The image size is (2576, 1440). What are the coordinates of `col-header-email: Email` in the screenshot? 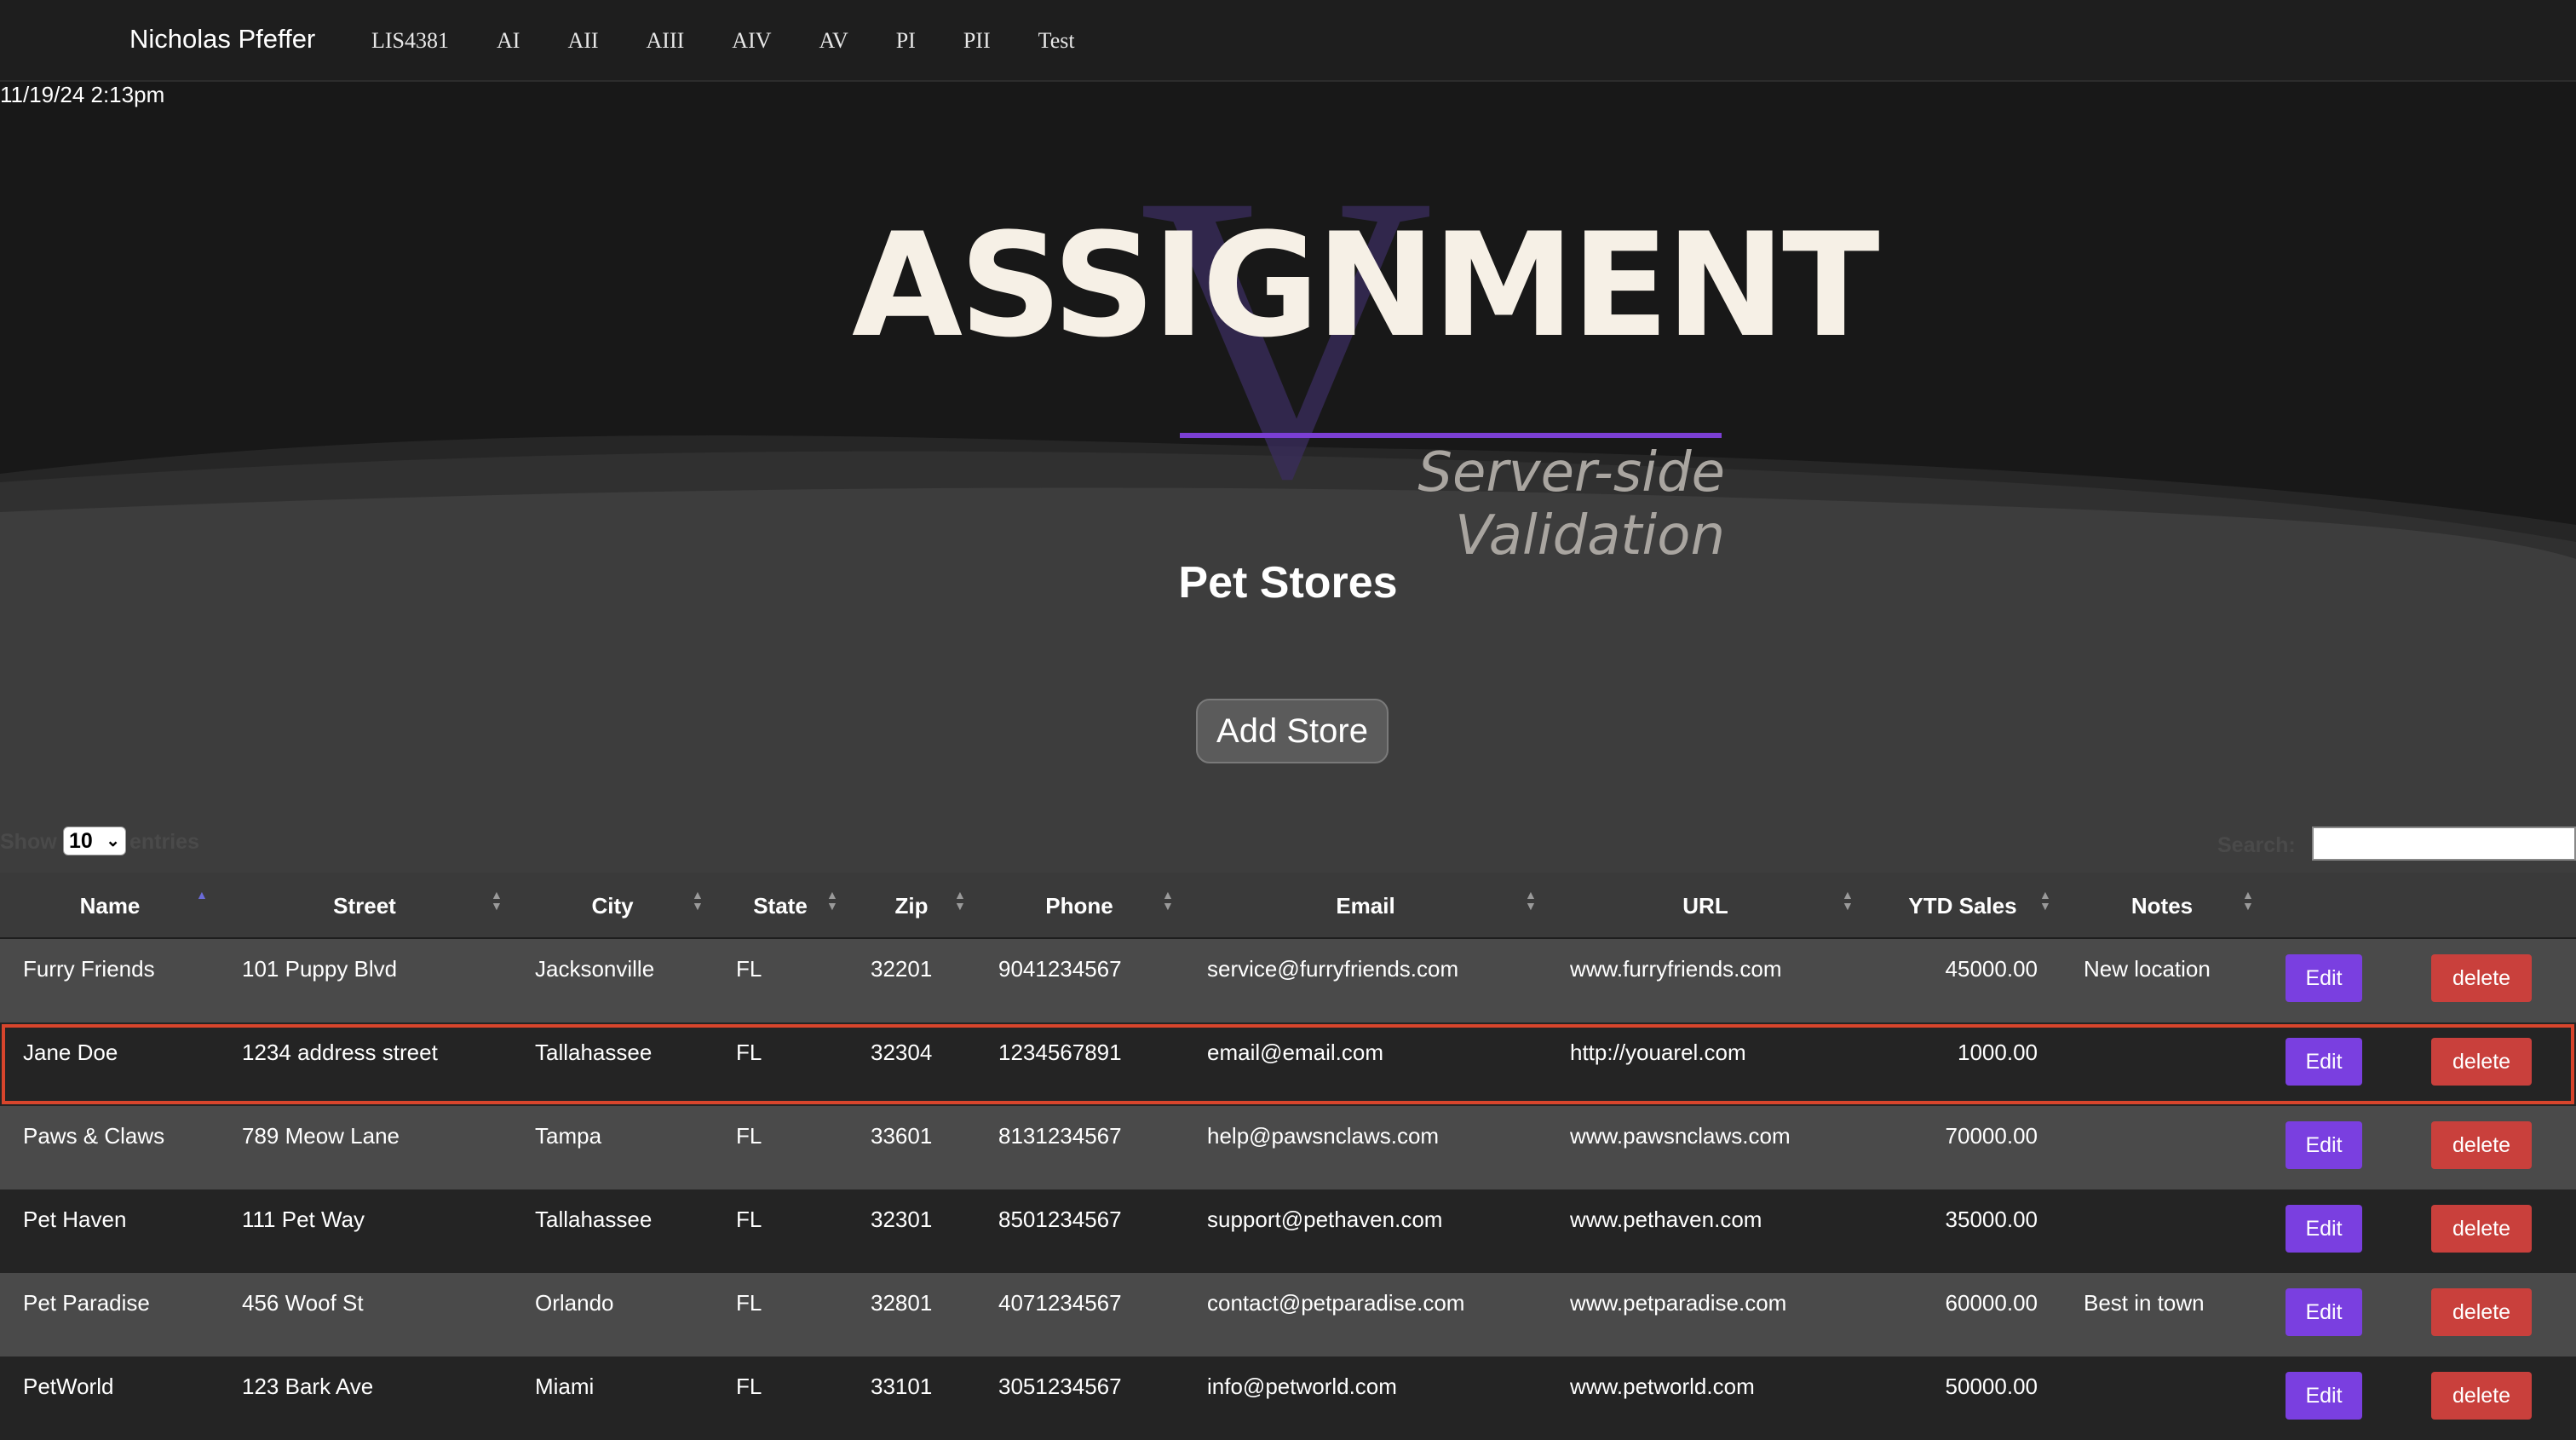 It's located at (1366, 906).